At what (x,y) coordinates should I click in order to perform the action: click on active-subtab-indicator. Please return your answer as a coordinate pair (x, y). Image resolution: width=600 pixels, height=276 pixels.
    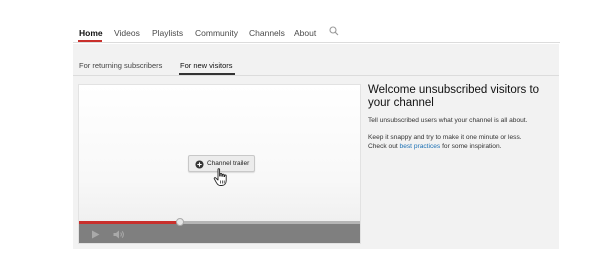
    Looking at the image, I should click on (207, 74).